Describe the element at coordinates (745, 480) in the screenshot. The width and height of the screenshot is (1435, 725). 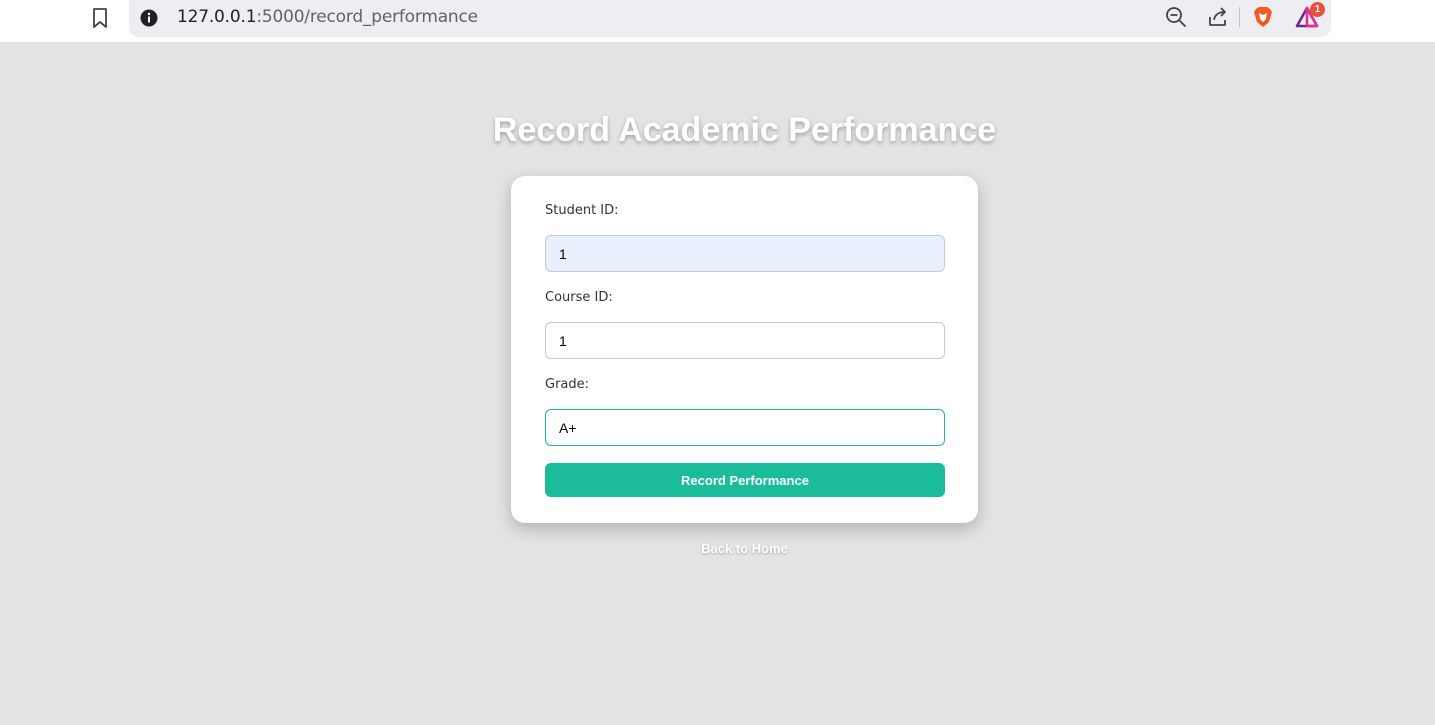
I see `record-performance-button: Record Performance` at that location.